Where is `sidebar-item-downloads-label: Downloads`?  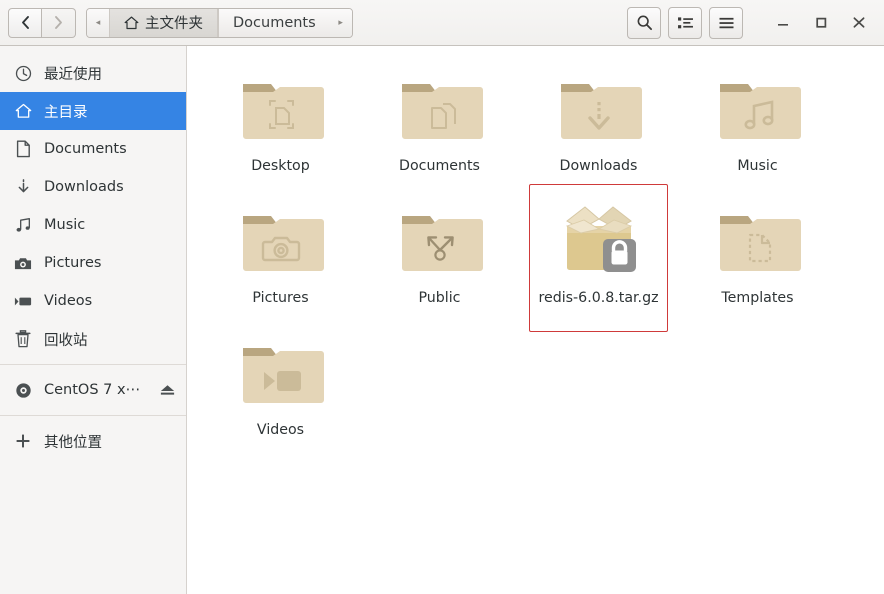
sidebar-item-downloads-label: Downloads is located at coordinates (84, 187).